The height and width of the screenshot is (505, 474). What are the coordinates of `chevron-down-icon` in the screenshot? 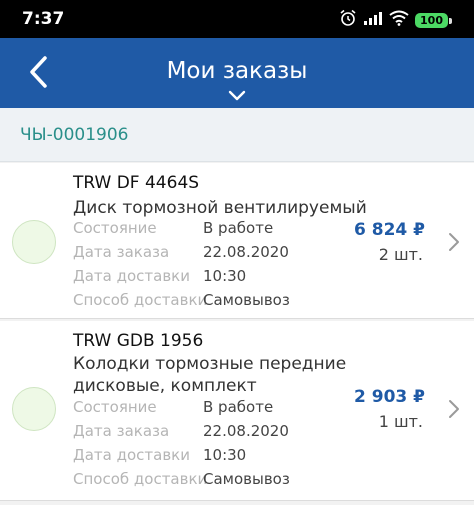 It's located at (237, 95).